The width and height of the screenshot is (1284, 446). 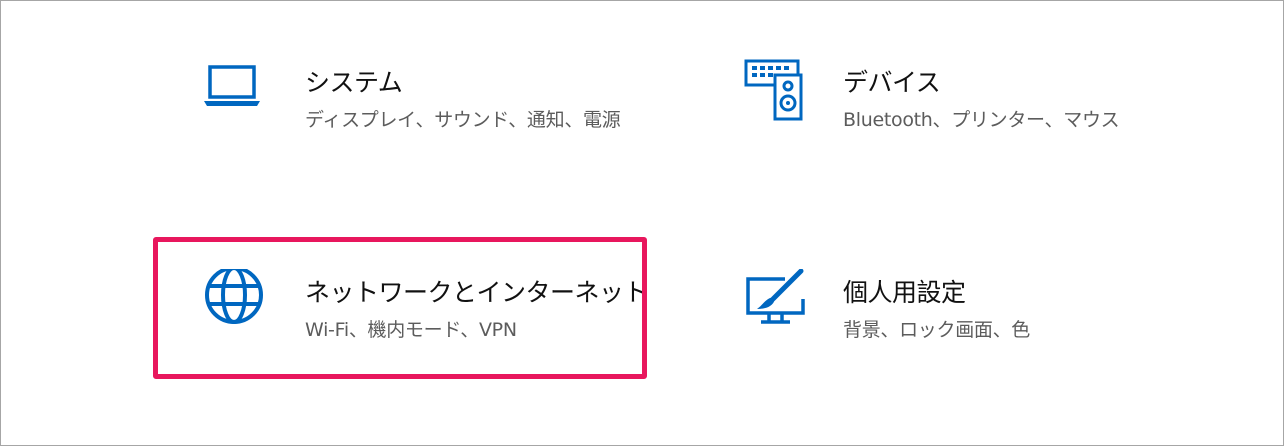 I want to click on monitor-brush-icon, so click(x=778, y=303).